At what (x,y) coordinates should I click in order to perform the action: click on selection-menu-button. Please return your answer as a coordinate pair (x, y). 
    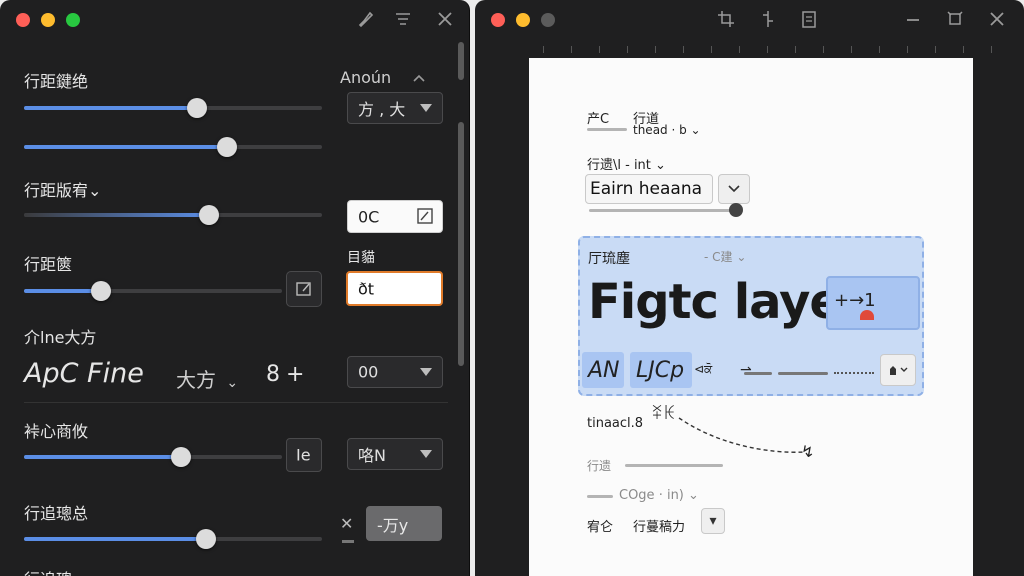
    Looking at the image, I should click on (898, 370).